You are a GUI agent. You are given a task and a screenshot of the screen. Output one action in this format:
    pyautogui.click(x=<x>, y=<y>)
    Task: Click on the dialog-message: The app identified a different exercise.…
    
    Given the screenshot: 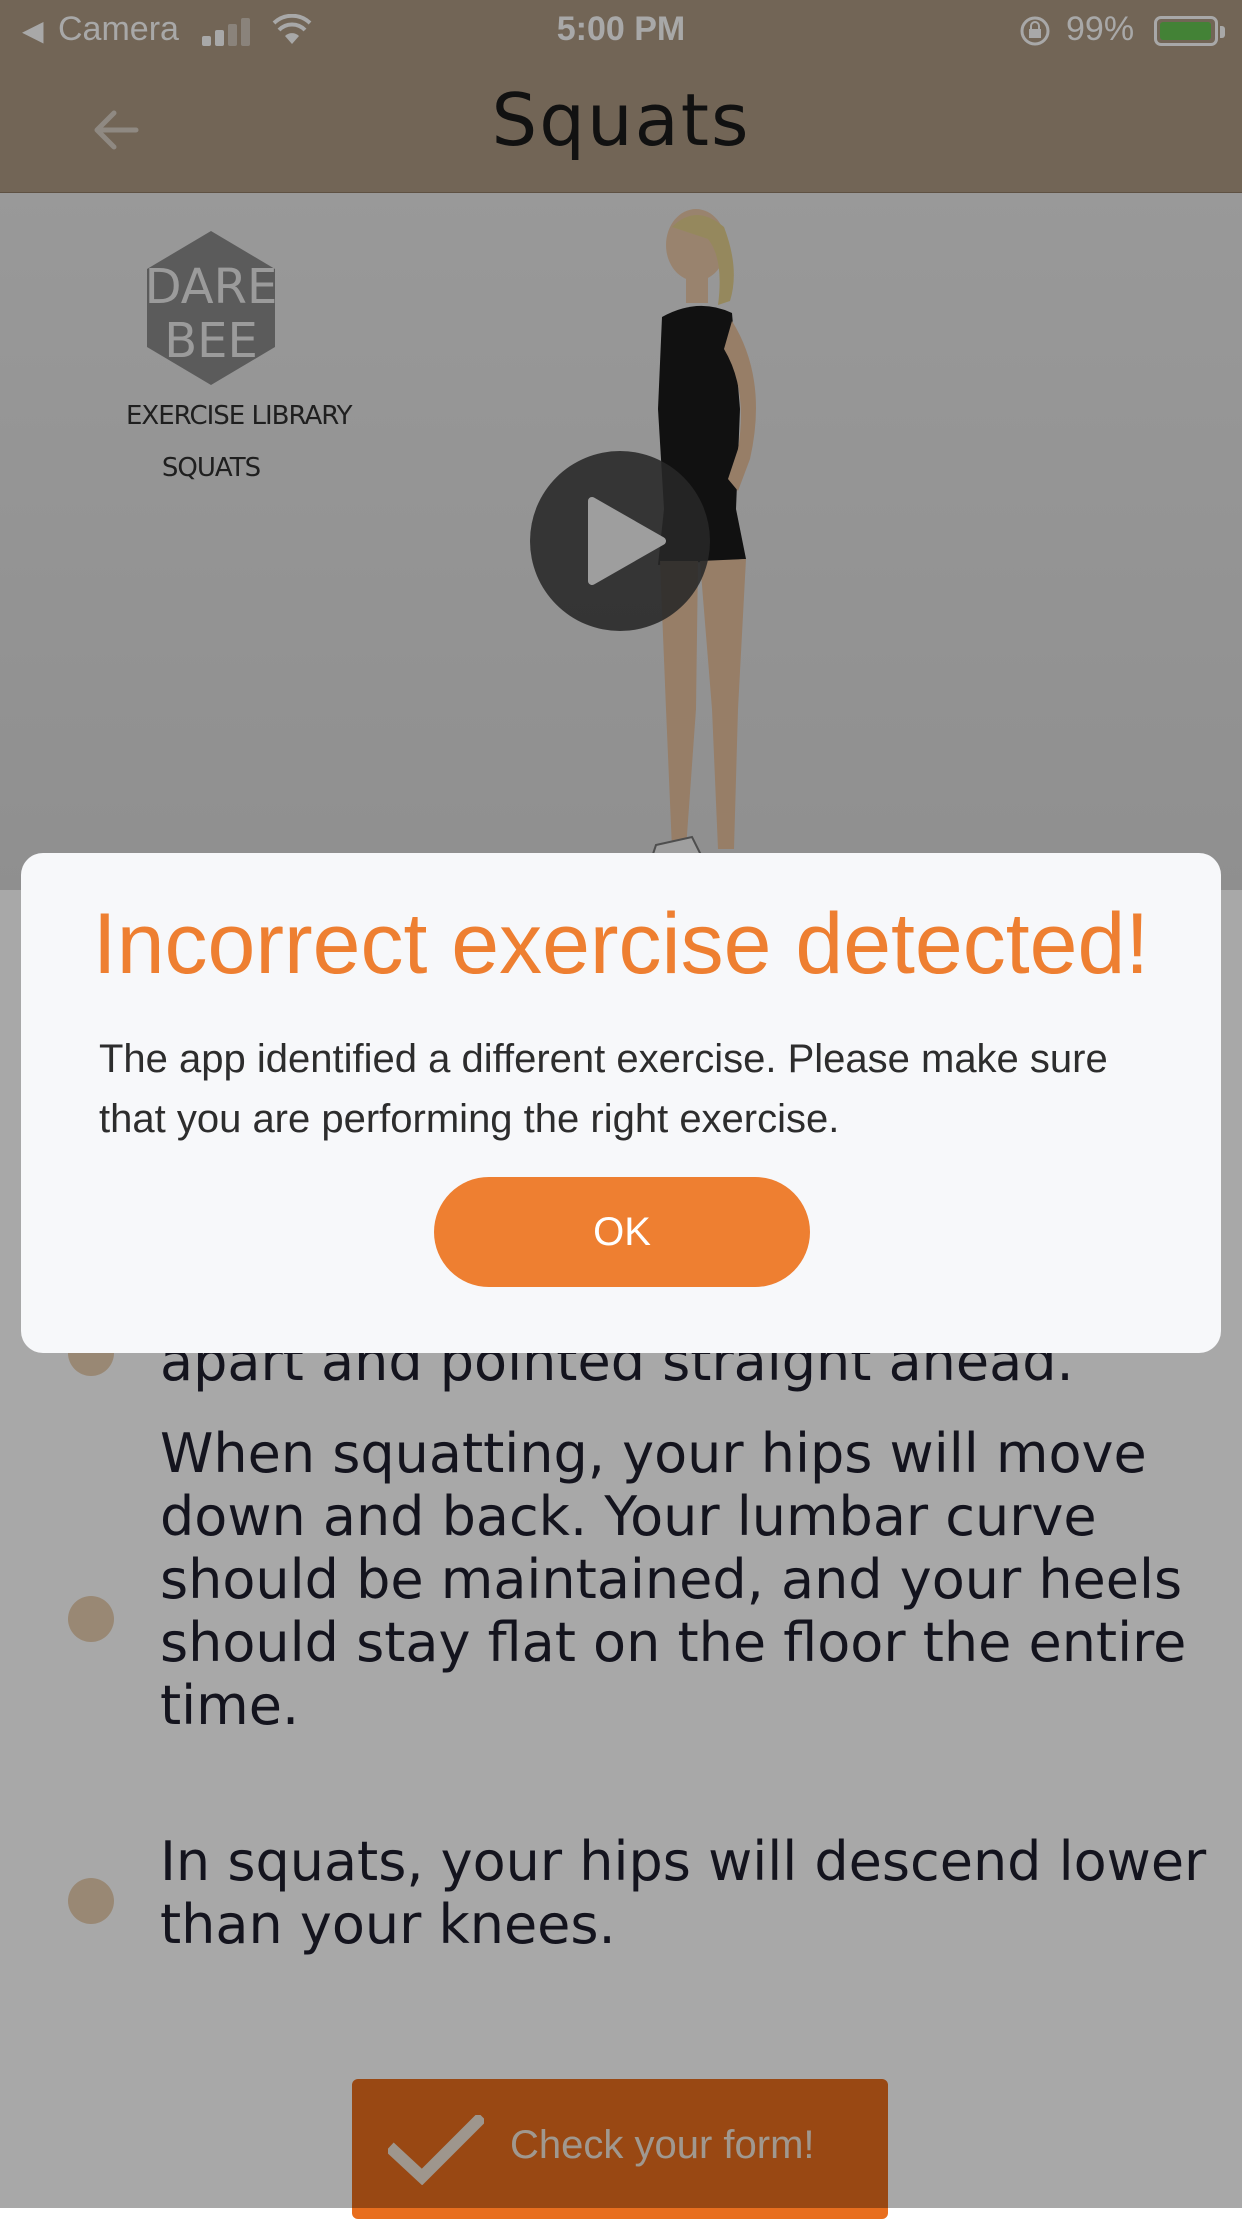 What is the action you would take?
    pyautogui.click(x=603, y=1089)
    